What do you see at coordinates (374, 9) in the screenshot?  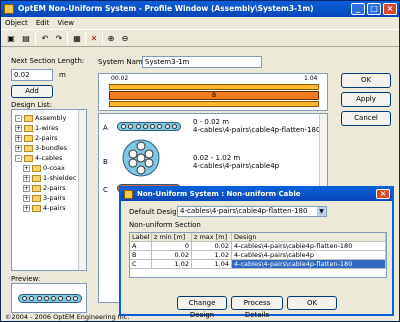 I see `maximize-button: □` at bounding box center [374, 9].